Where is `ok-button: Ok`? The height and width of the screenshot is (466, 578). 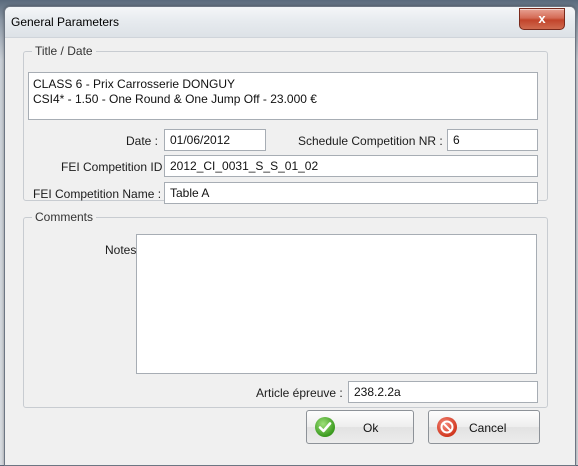
ok-button: Ok is located at coordinates (360, 427).